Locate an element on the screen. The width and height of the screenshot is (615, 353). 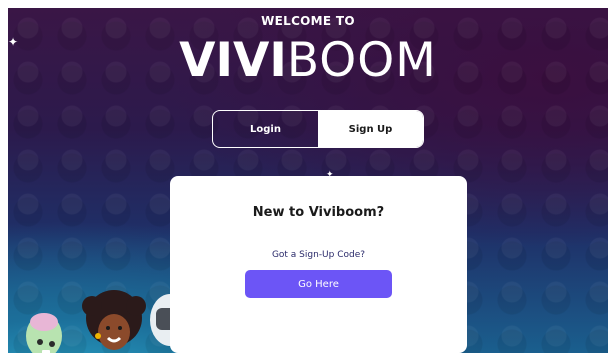
logo-thin-text: BOOM is located at coordinates (361, 60).